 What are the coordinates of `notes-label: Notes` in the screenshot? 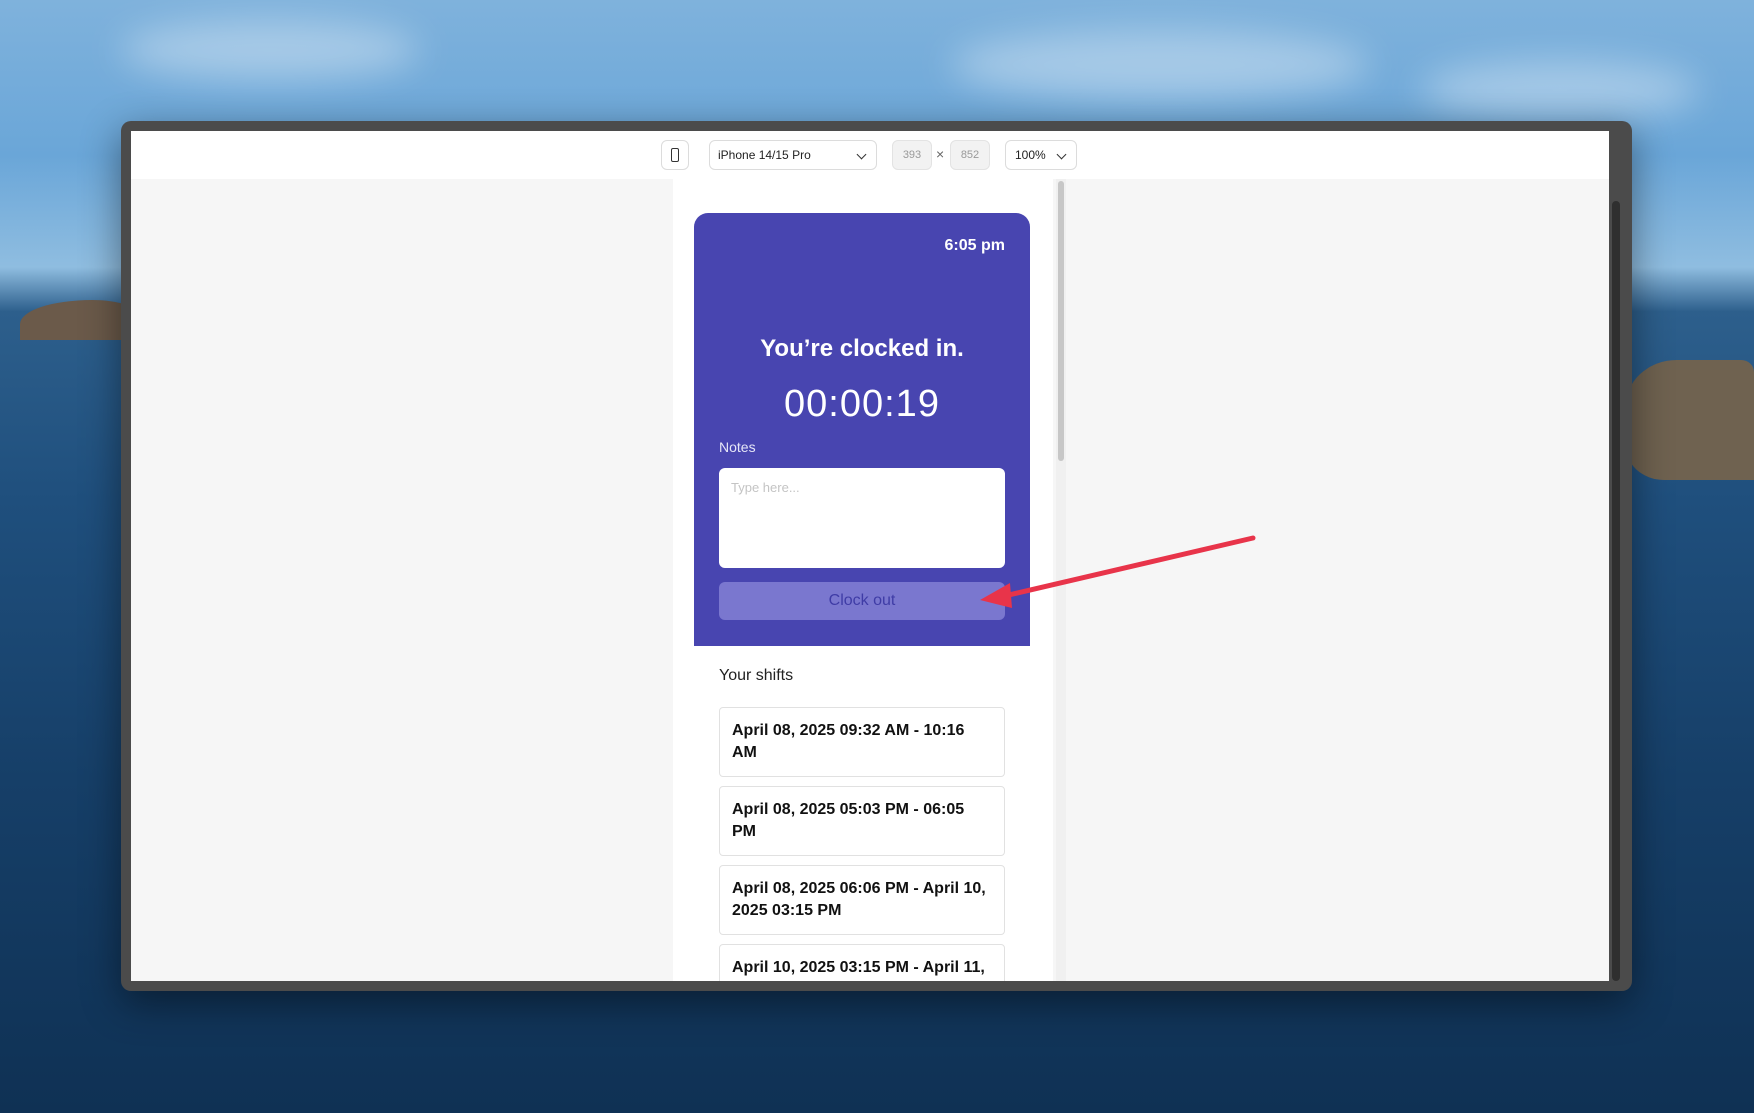 It's located at (737, 447).